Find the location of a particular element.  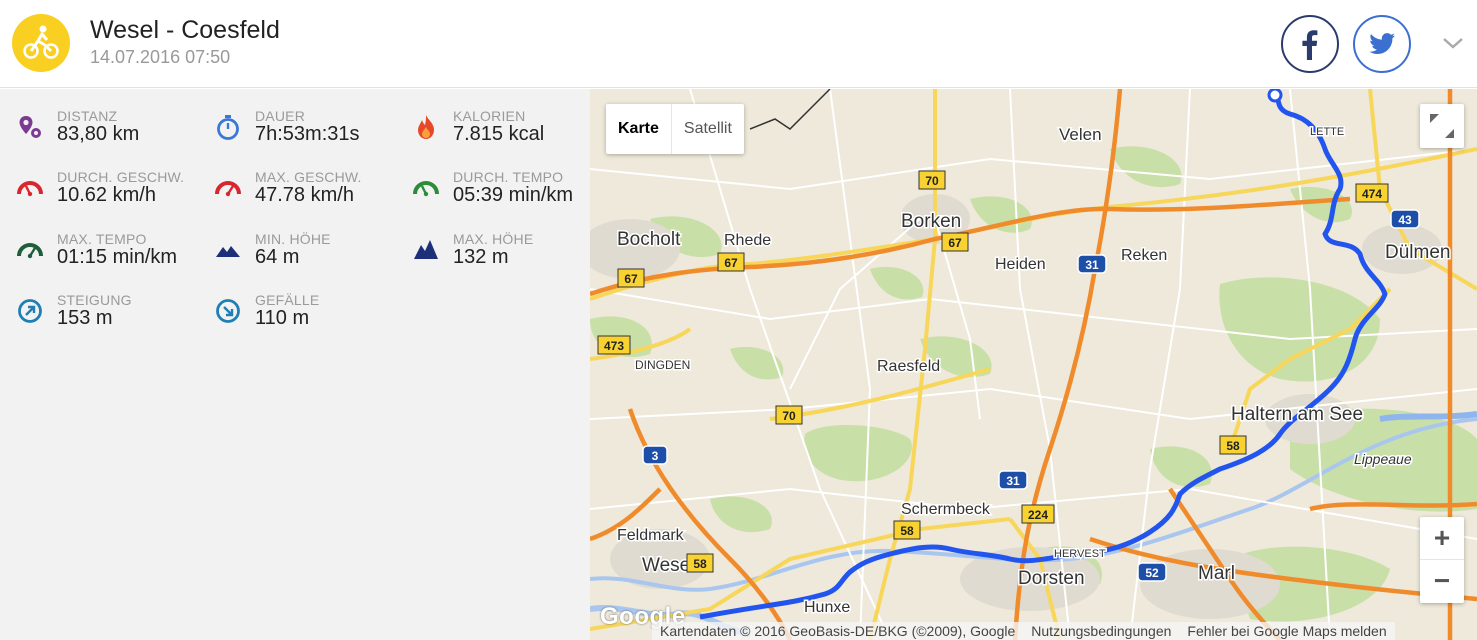

zoom-out-button: − is located at coordinates (1442, 581).